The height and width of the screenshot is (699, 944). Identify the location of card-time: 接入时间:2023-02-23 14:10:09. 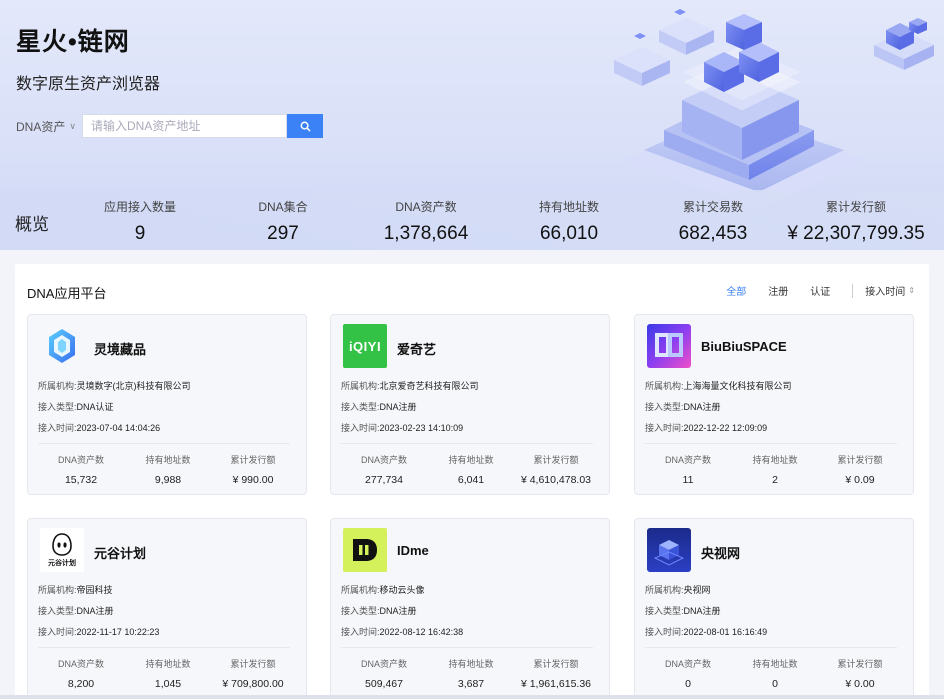
(402, 427).